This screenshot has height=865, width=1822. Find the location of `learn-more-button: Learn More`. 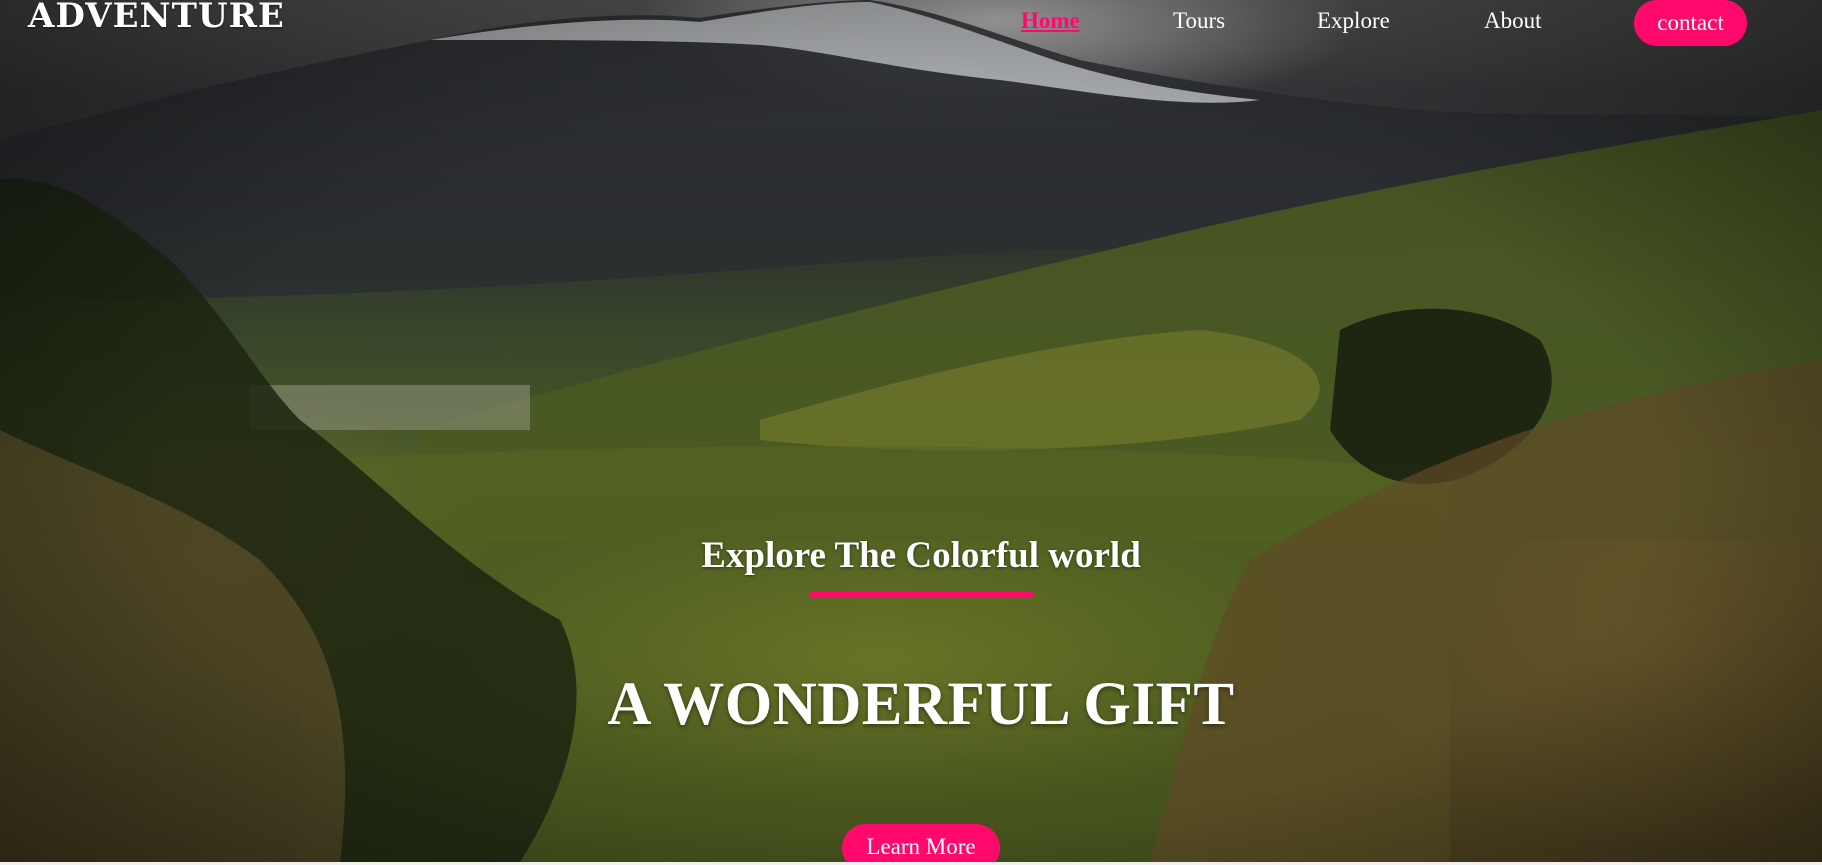

learn-more-button: Learn More is located at coordinates (921, 843).